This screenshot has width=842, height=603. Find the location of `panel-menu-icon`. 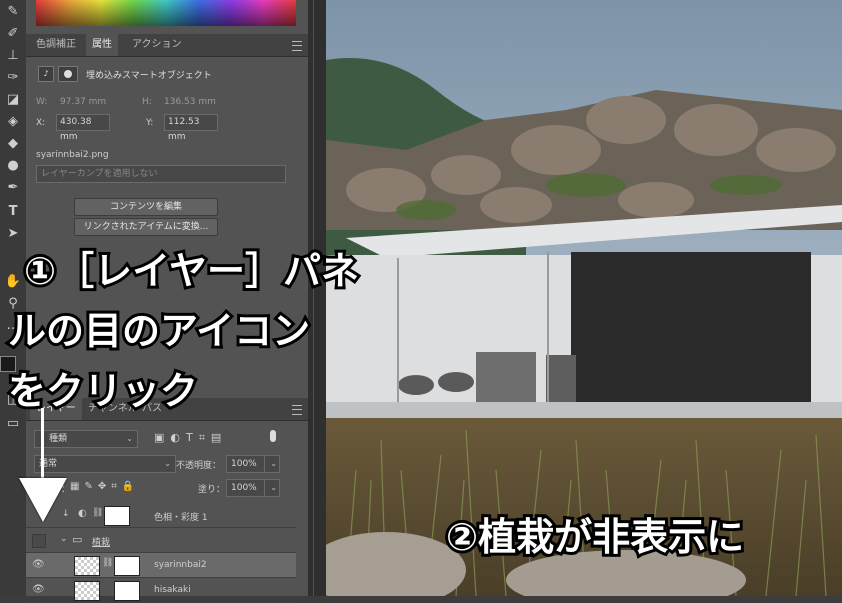

panel-menu-icon is located at coordinates (297, 46).